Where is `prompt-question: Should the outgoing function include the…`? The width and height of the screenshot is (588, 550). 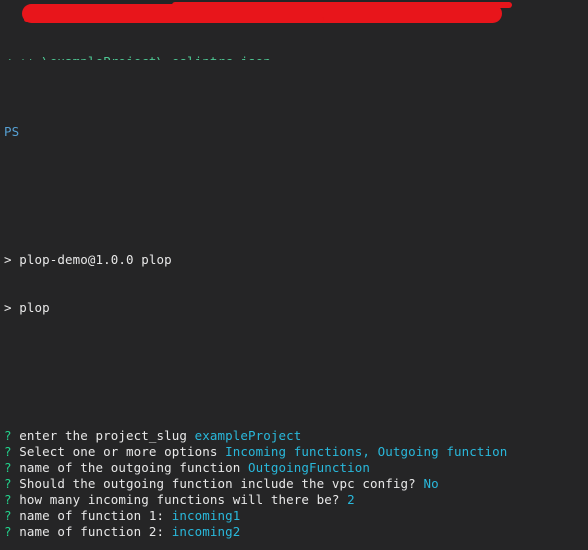 prompt-question: Should the outgoing function include the… is located at coordinates (221, 483).